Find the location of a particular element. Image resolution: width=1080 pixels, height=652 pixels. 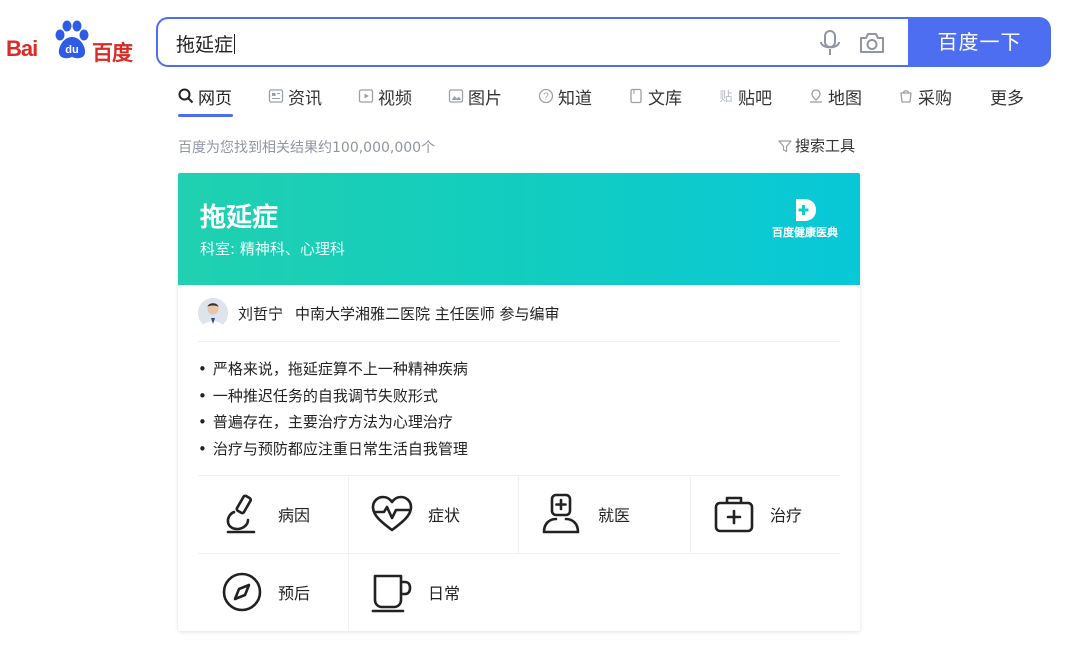

author-row: 刘哲宁 中南大学湘雅二医院 主任医师 参与编审 is located at coordinates (379, 313).